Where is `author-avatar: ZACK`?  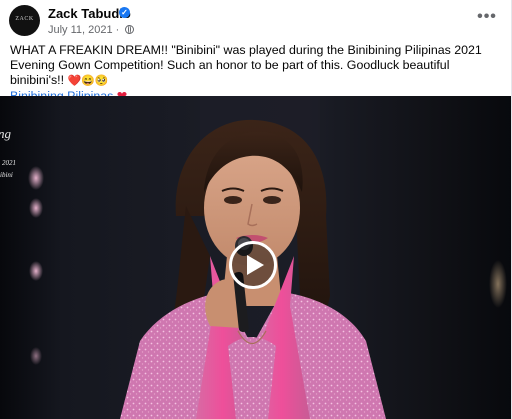 author-avatar: ZACK is located at coordinates (24, 20).